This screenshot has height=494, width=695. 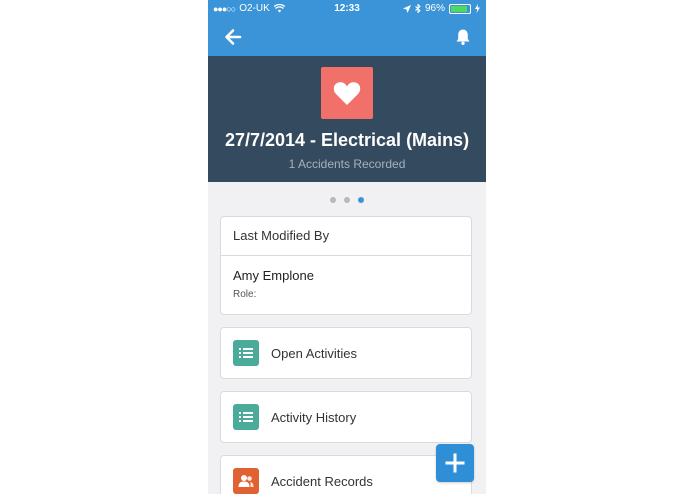 I want to click on nav-bar, so click(x=347, y=37).